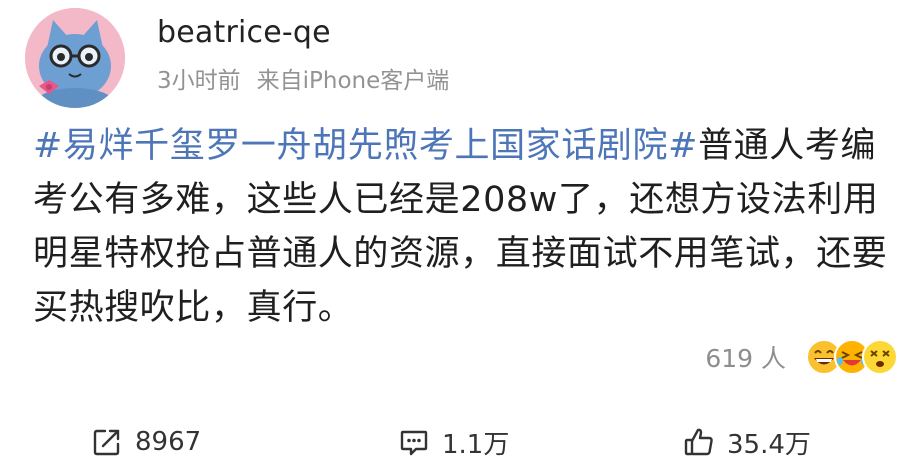  What do you see at coordinates (106, 442) in the screenshot?
I see `repost-icon` at bounding box center [106, 442].